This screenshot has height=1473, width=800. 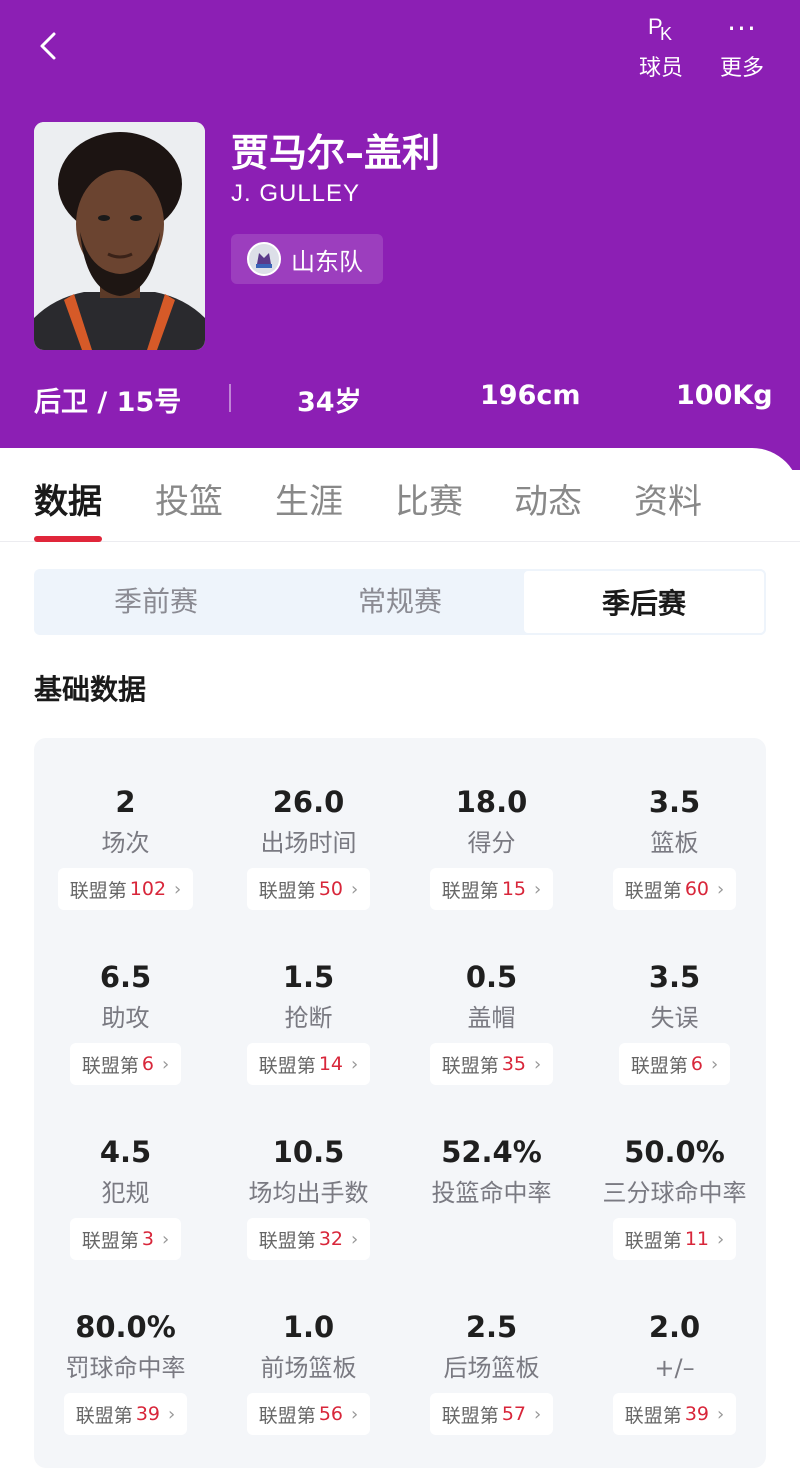 What do you see at coordinates (548, 498) in the screenshot?
I see `tab-news: 动态` at bounding box center [548, 498].